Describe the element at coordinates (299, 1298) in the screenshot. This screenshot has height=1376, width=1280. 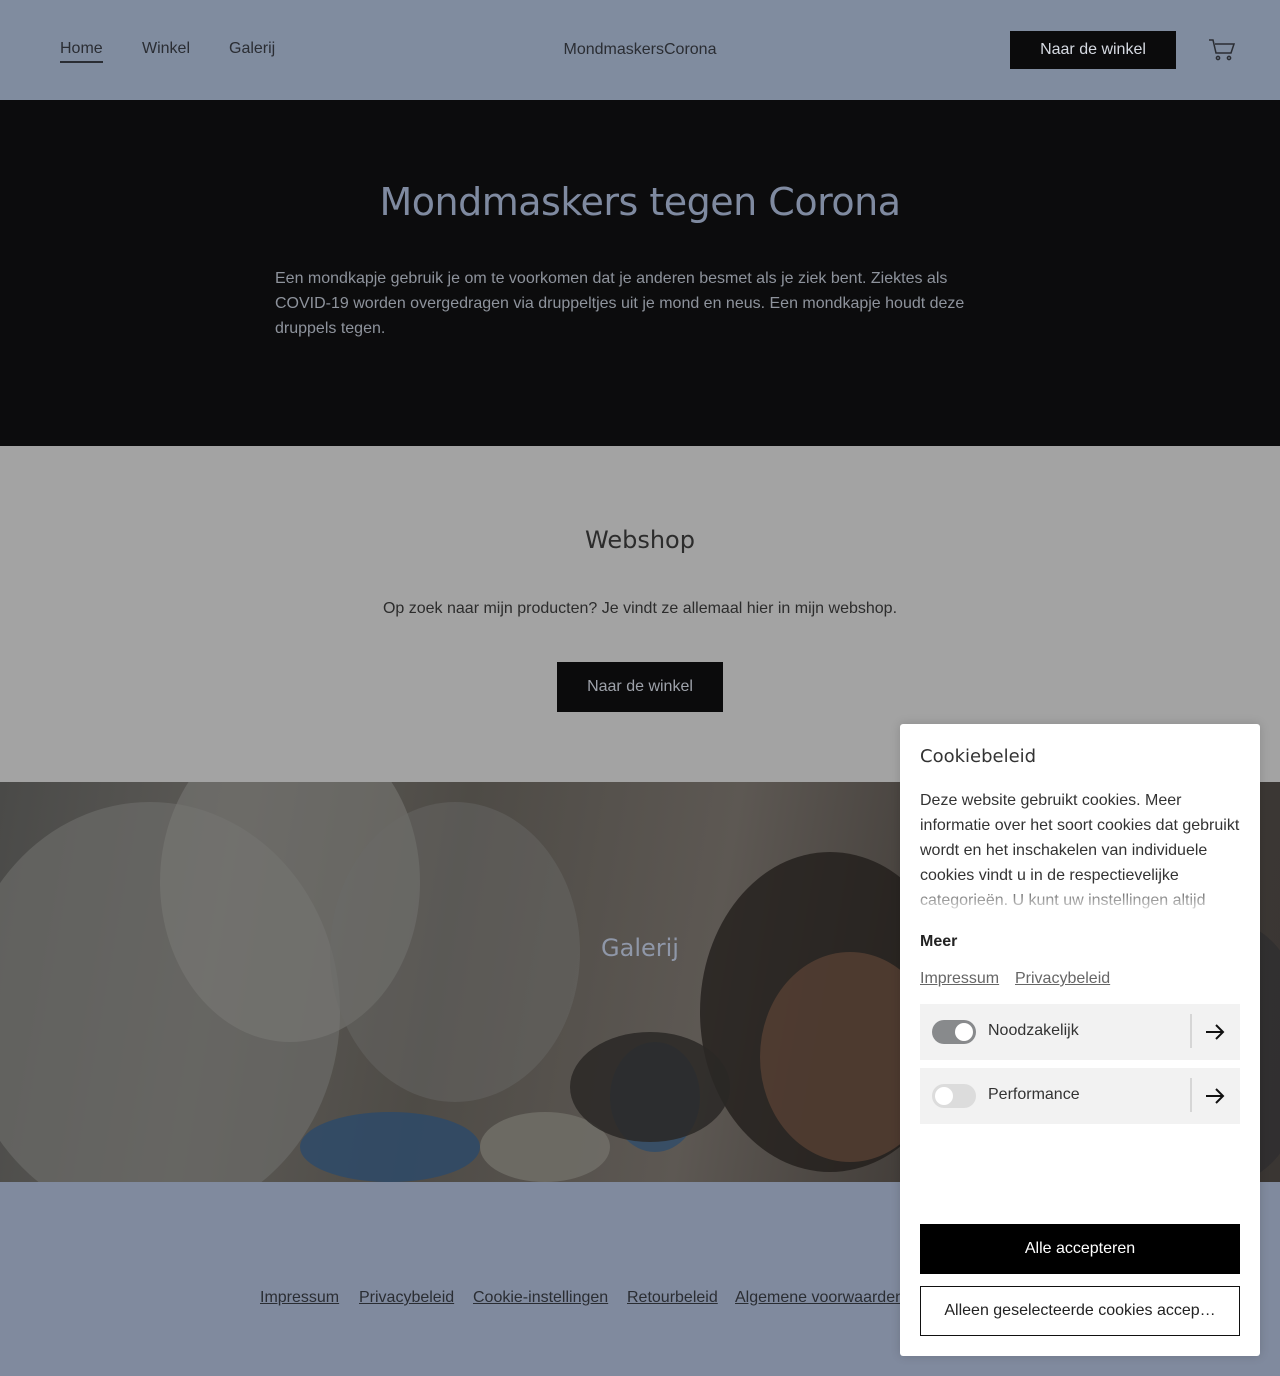
I see `footer-link-impressum: Impressum` at that location.